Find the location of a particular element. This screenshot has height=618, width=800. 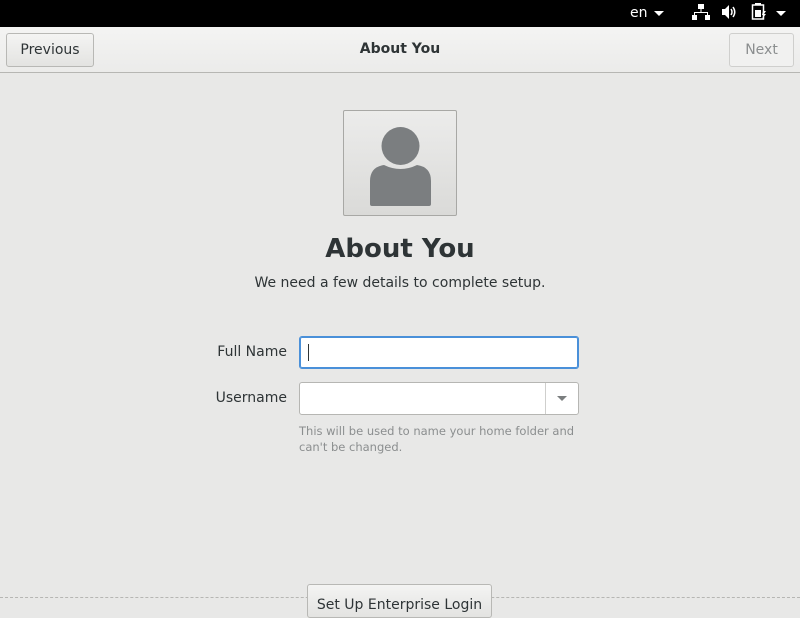

username-dropdown-button is located at coordinates (561, 398).